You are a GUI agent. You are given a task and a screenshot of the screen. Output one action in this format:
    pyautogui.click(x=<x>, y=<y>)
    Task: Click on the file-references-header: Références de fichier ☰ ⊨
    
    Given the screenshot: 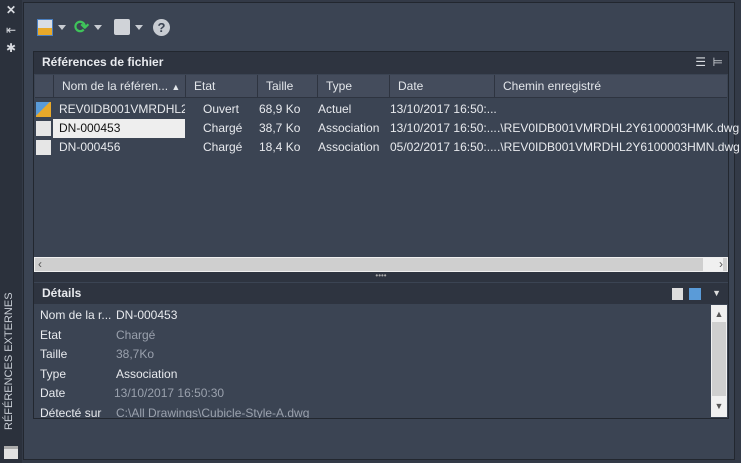 What is the action you would take?
    pyautogui.click(x=381, y=63)
    